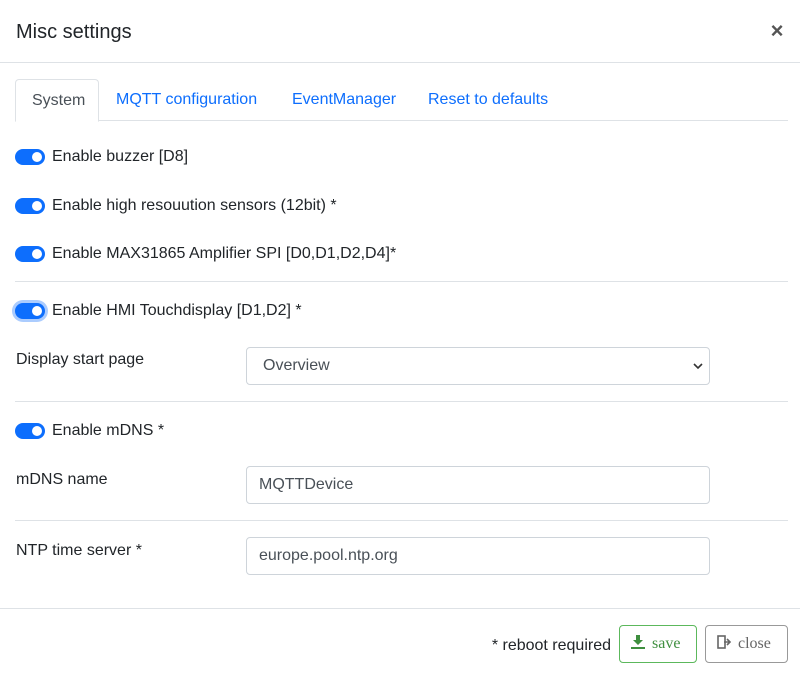  I want to click on chevron-down-icon, so click(698, 373).